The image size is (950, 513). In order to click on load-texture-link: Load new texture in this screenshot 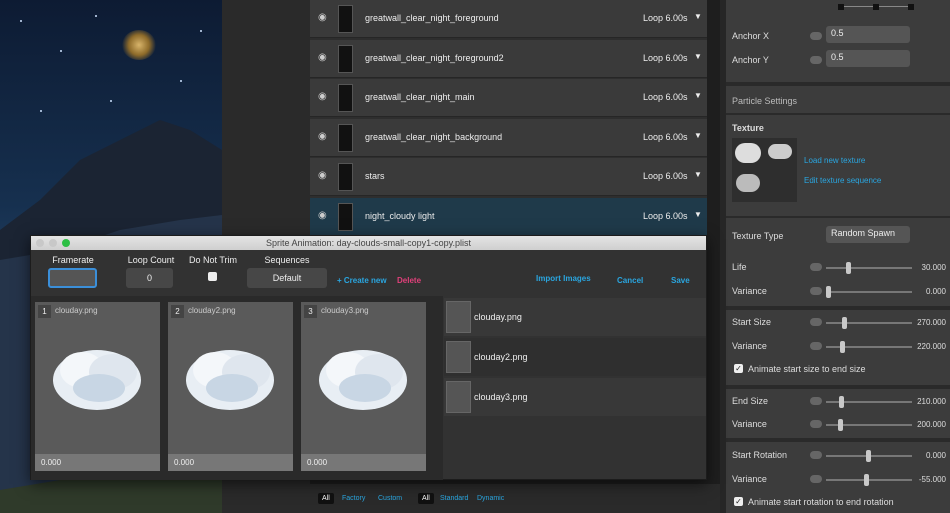, I will do `click(834, 160)`.